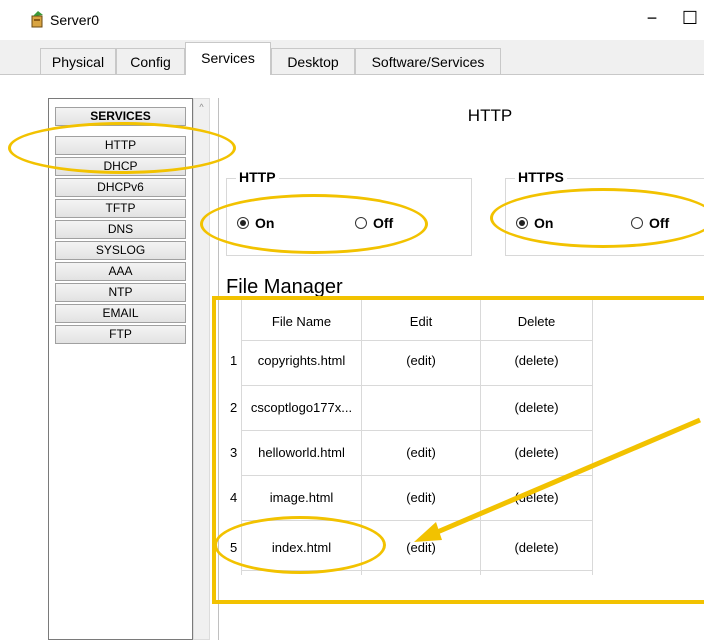 The width and height of the screenshot is (704, 640). What do you see at coordinates (120, 208) in the screenshot?
I see `sidebar-item-tftp: TFTP` at bounding box center [120, 208].